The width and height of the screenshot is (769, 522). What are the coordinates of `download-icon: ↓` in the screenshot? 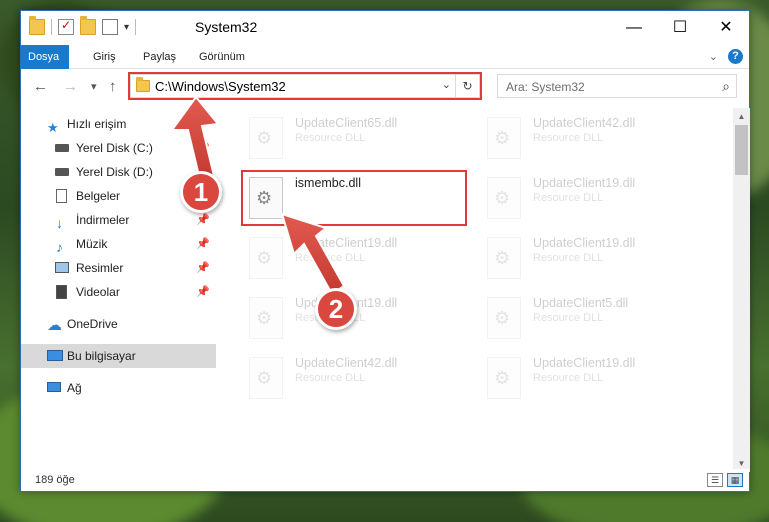 It's located at (59, 223).